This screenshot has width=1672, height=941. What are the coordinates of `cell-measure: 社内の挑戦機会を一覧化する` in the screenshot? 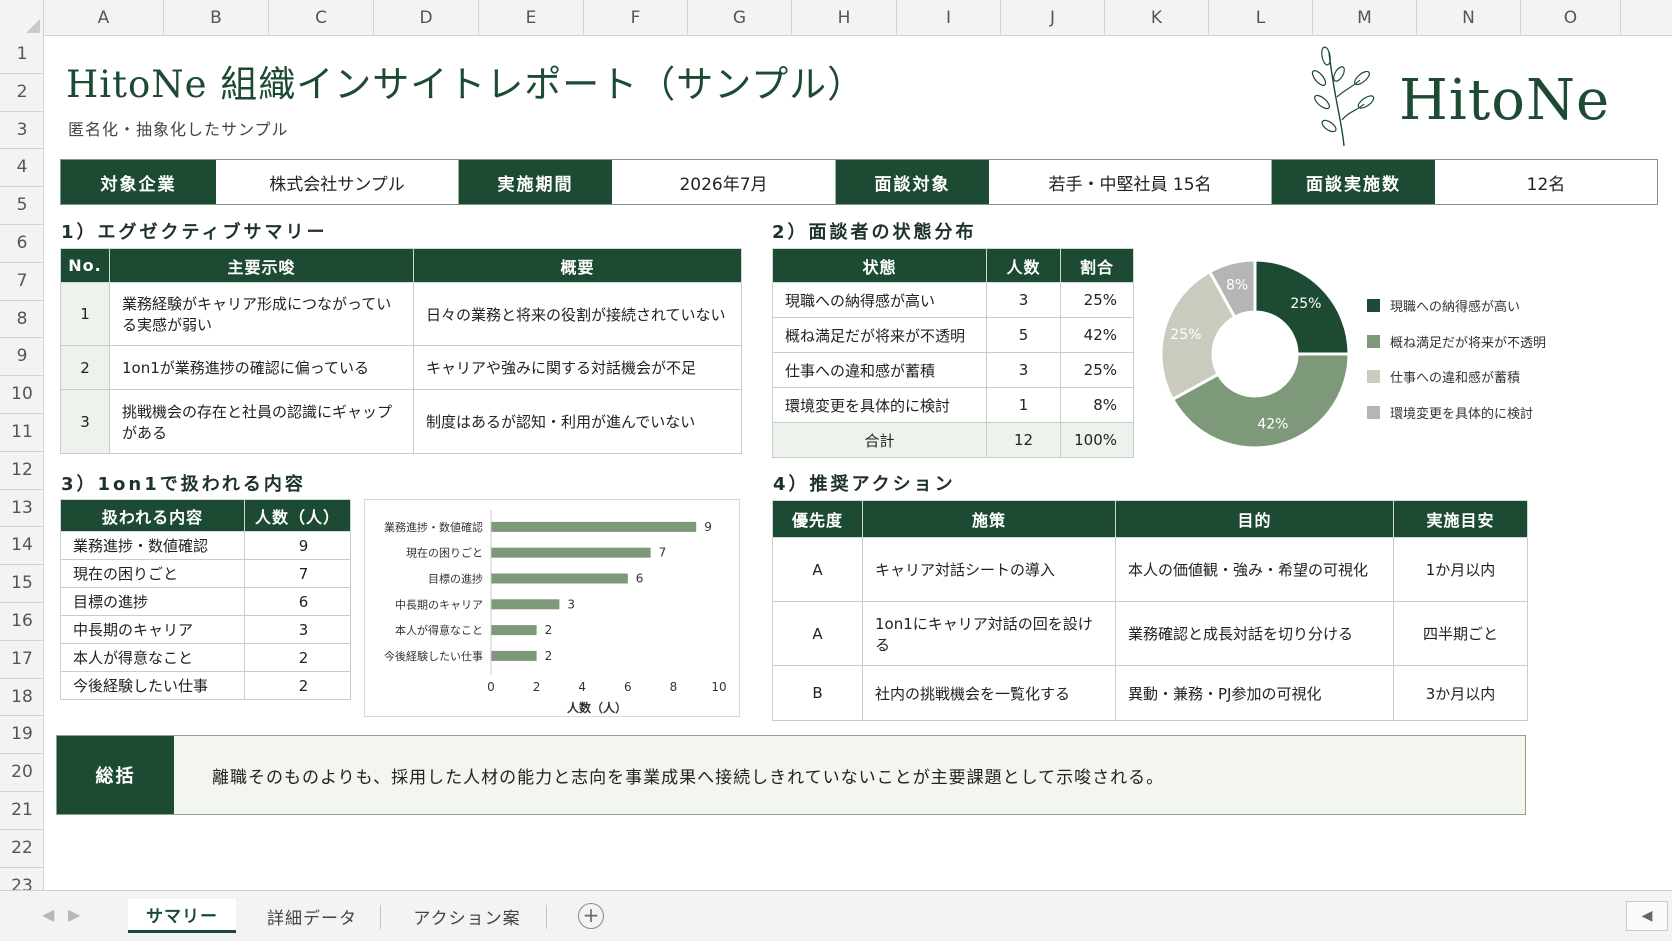 It's located at (989, 693).